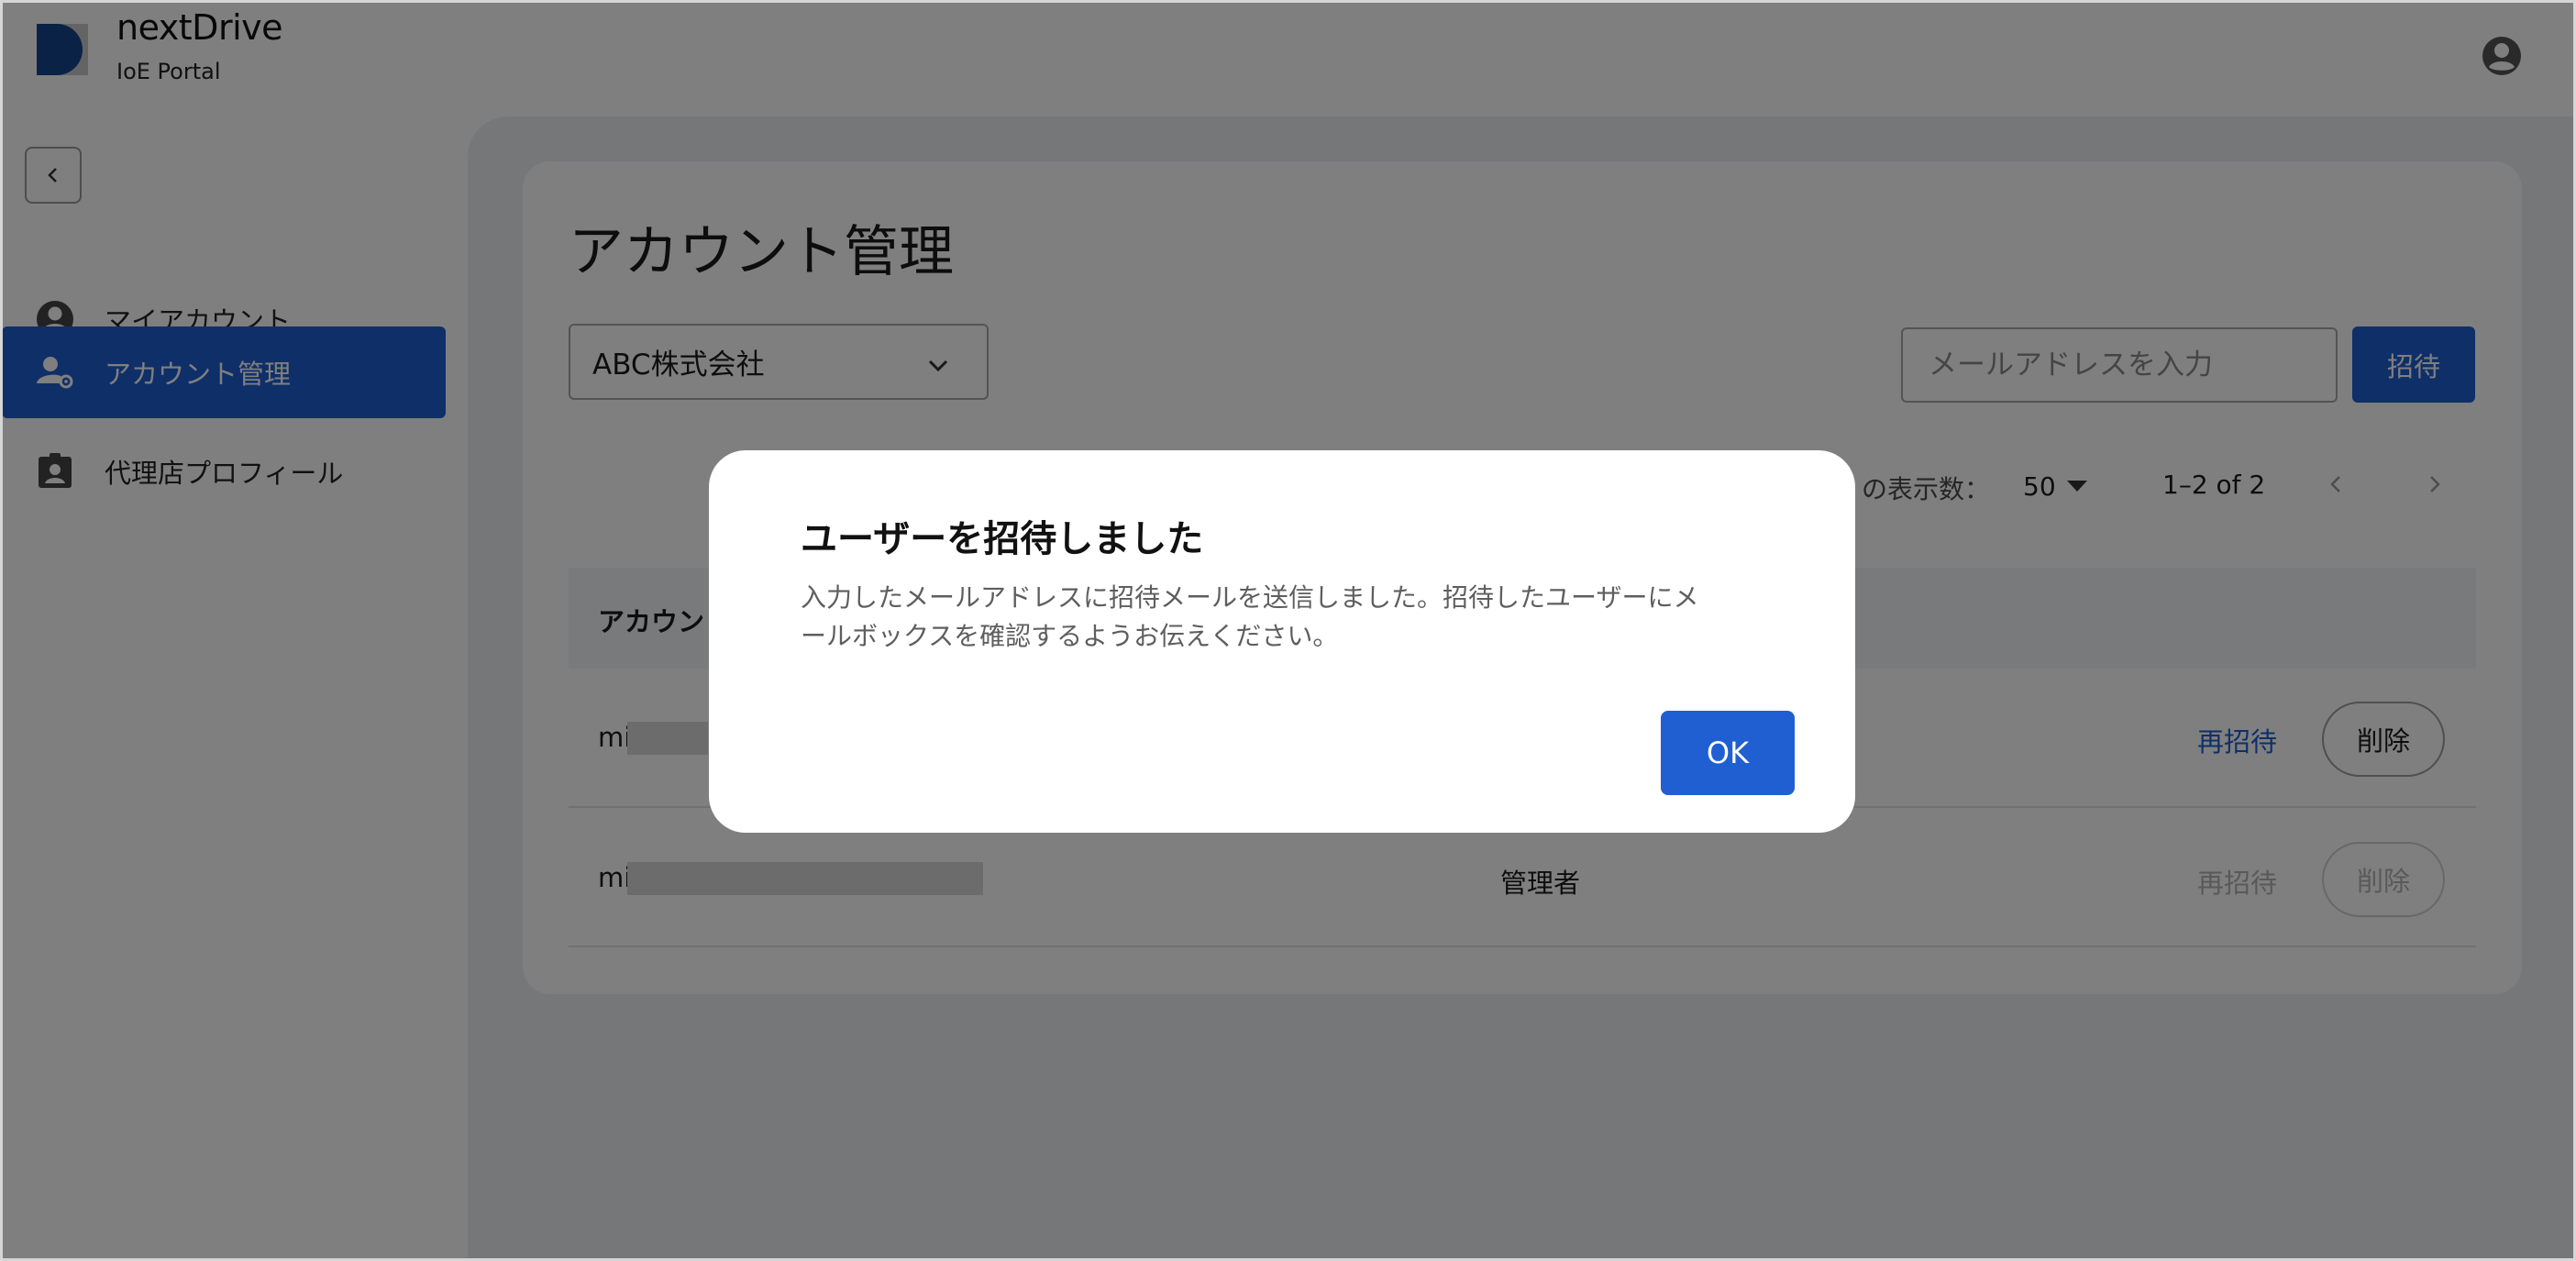 The image size is (2576, 1261). Describe the element at coordinates (1070, 636) in the screenshot. I see `dialog-message-line: ールボックスを確認するようお伝えください。` at that location.